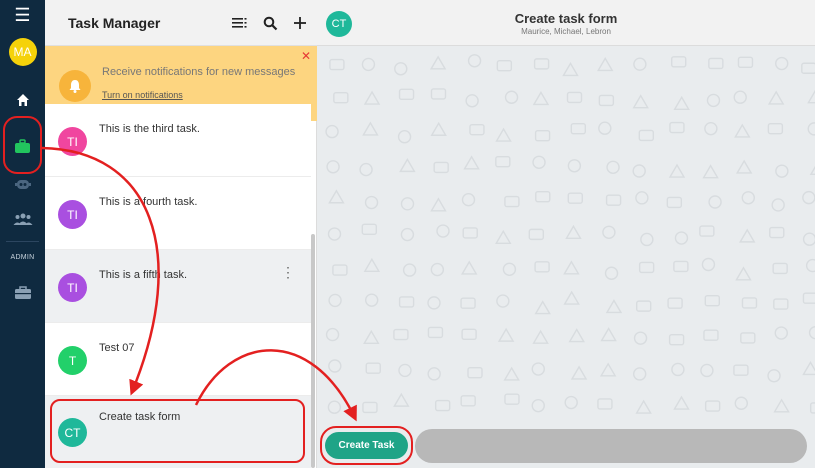  What do you see at coordinates (22, 15) in the screenshot?
I see `menu-icon: ☰` at bounding box center [22, 15].